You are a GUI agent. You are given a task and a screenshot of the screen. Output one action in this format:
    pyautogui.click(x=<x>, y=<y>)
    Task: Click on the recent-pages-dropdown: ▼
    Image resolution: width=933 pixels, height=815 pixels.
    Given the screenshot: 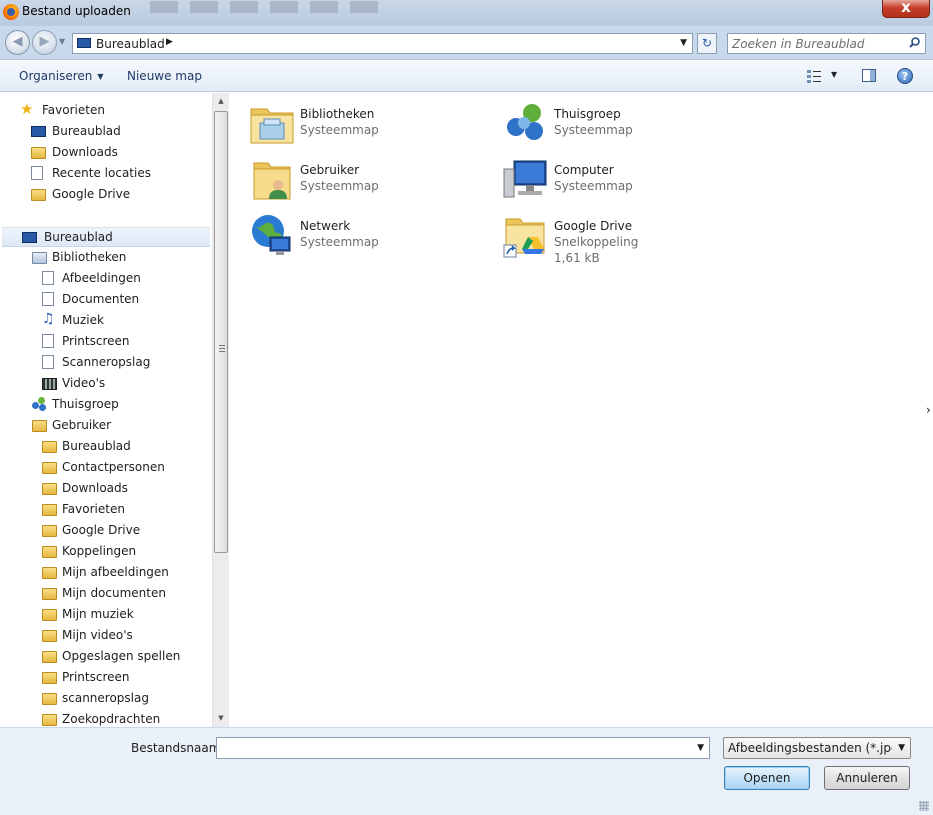 What is the action you would take?
    pyautogui.click(x=62, y=41)
    